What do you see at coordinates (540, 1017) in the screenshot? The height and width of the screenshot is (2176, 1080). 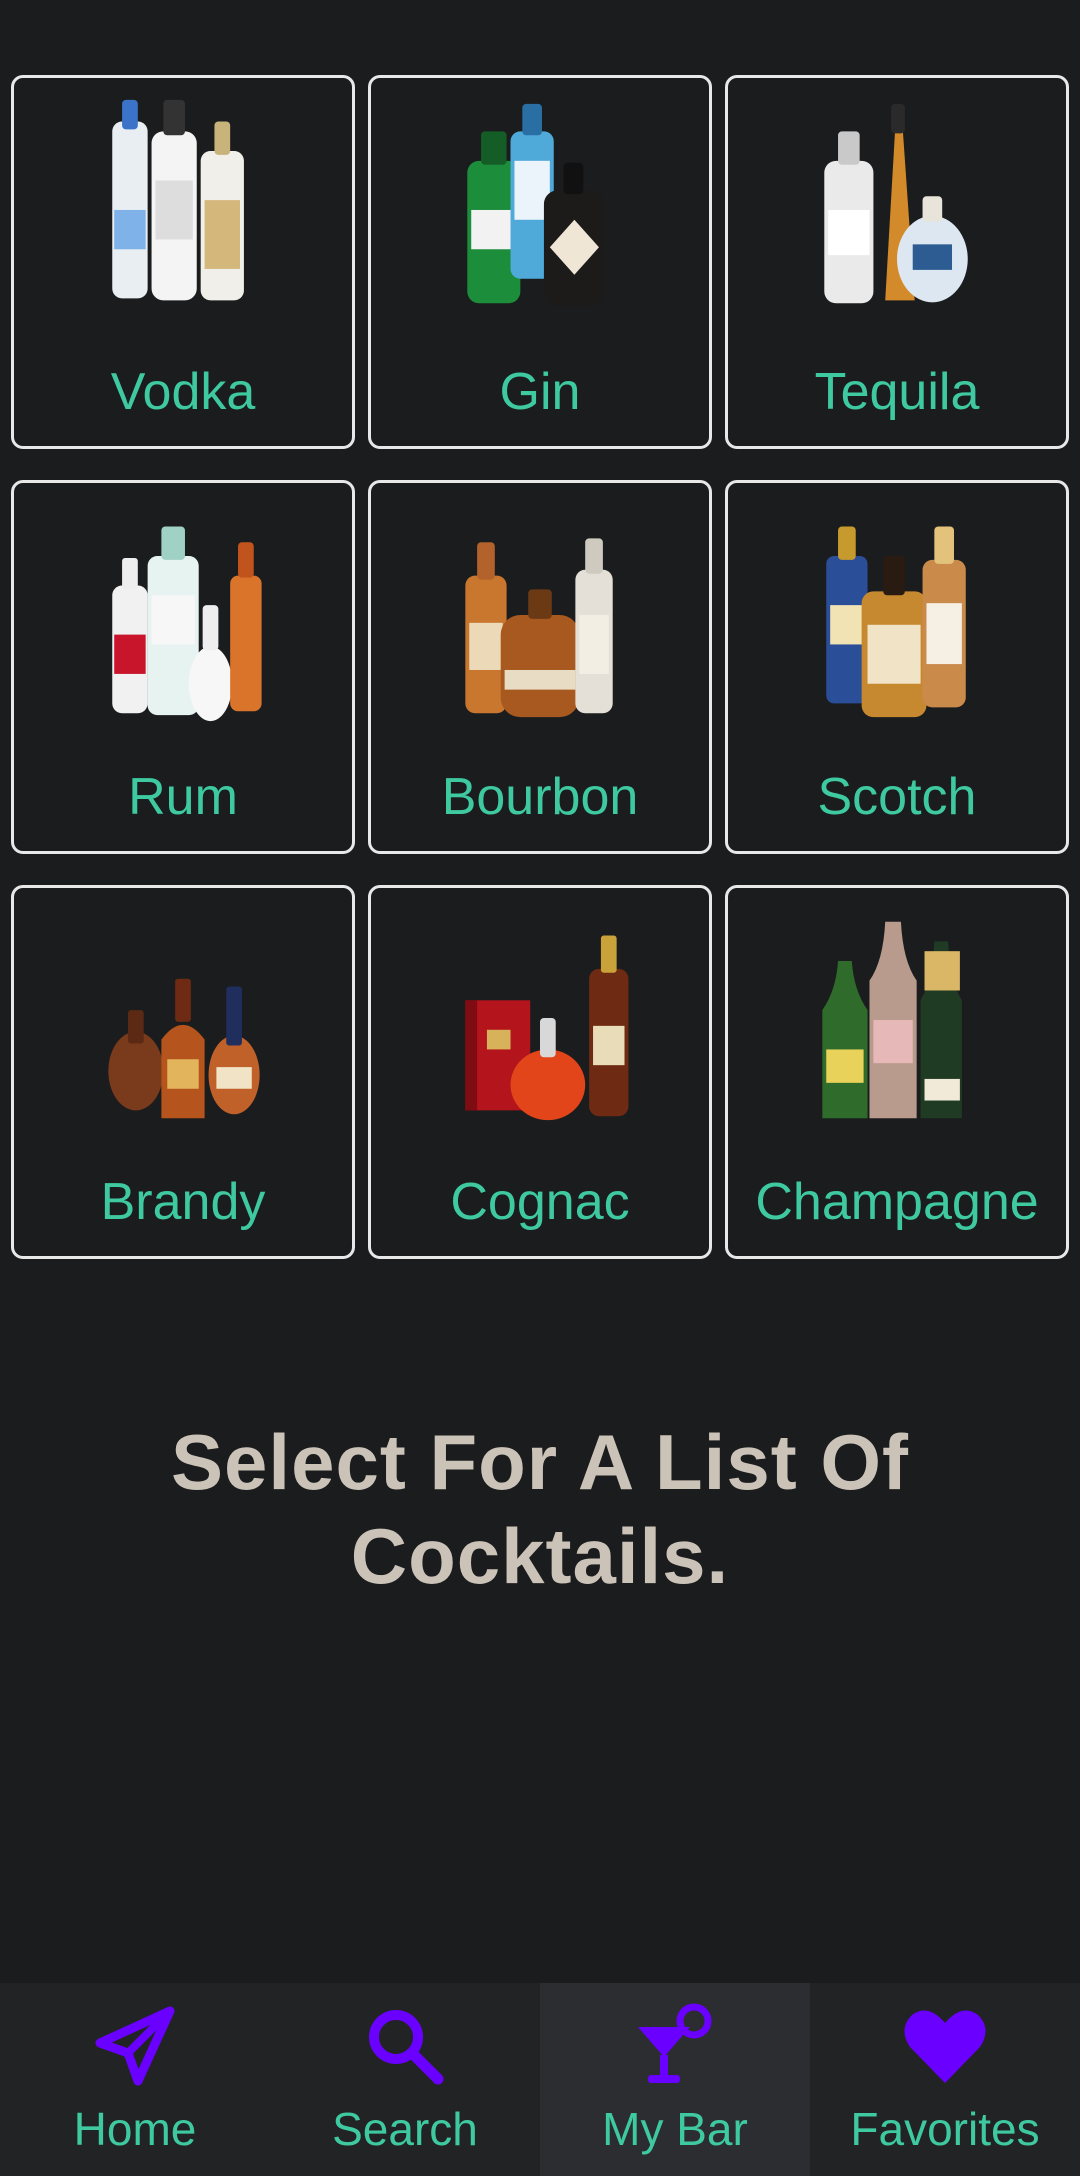 I see `cognac-bottles-image` at bounding box center [540, 1017].